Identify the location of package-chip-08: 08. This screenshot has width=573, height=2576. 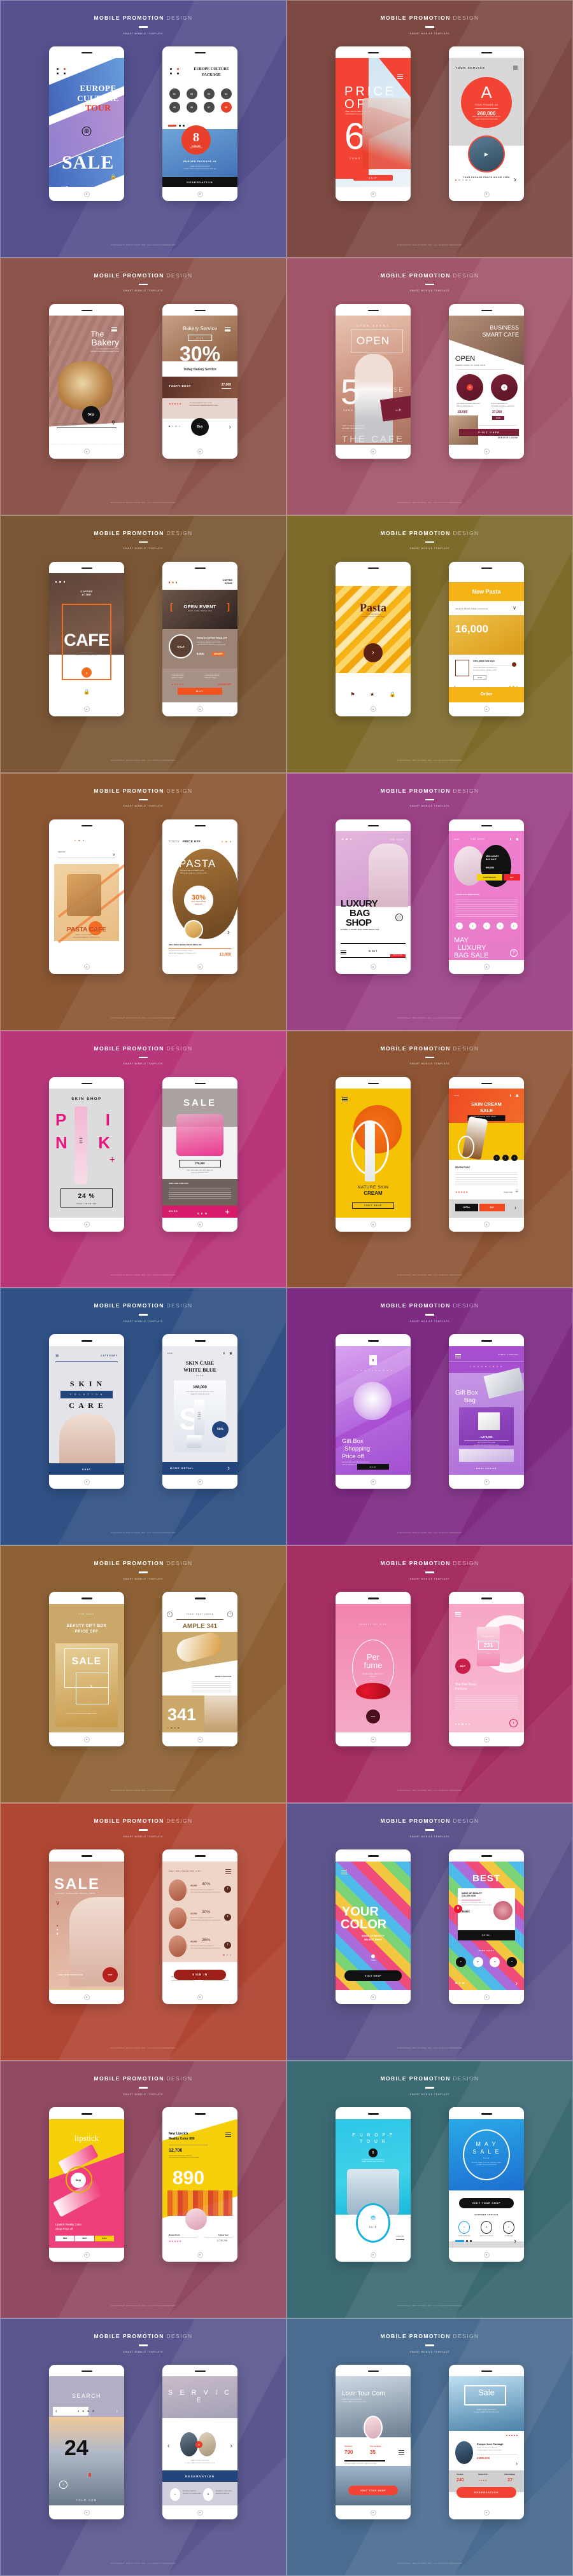
(226, 108).